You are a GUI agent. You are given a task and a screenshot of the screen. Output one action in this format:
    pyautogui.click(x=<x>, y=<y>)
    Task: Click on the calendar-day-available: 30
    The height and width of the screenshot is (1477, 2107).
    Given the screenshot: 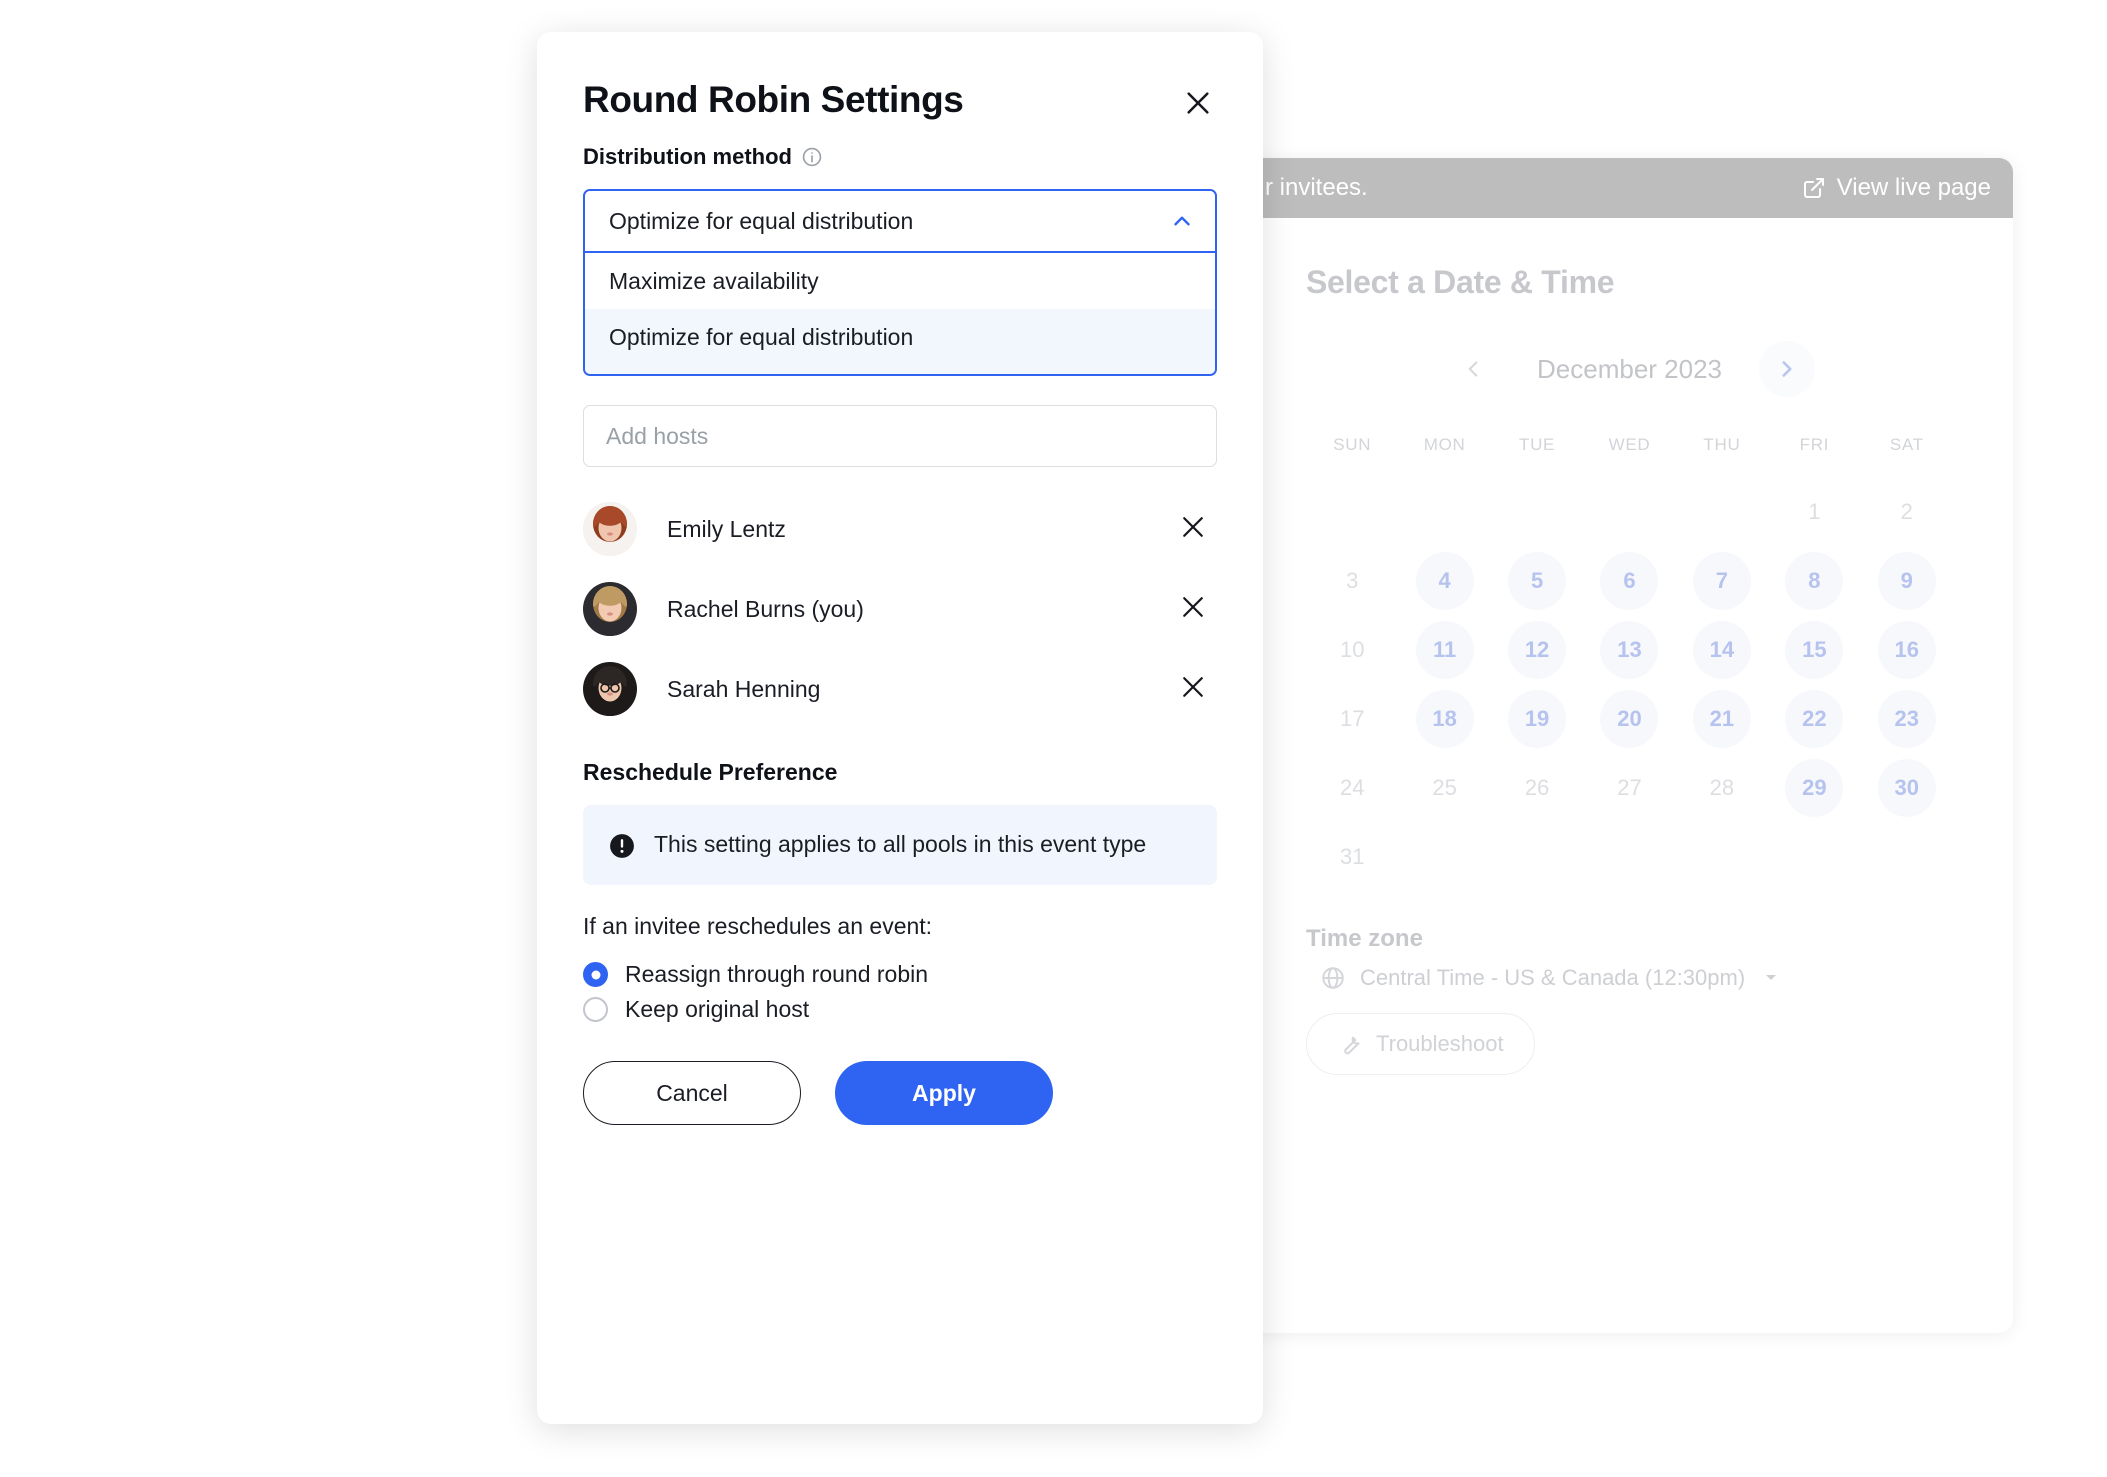 What is the action you would take?
    pyautogui.click(x=1906, y=787)
    